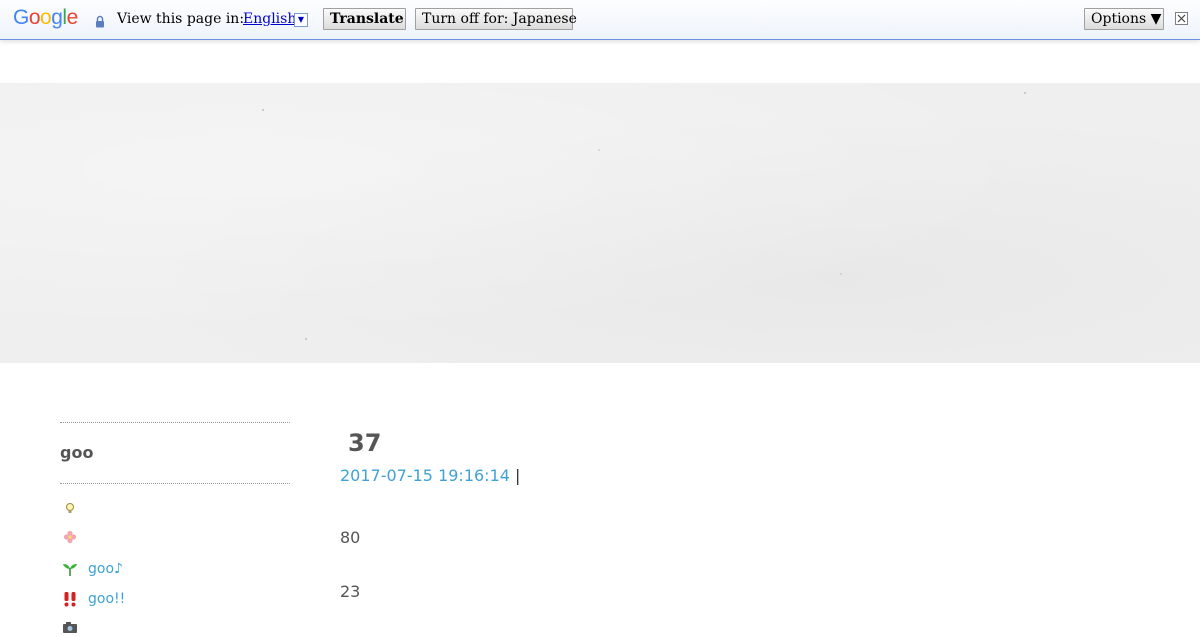 Image resolution: width=1200 pixels, height=637 pixels. I want to click on dropdown-arrow-icon: ▼, so click(301, 20).